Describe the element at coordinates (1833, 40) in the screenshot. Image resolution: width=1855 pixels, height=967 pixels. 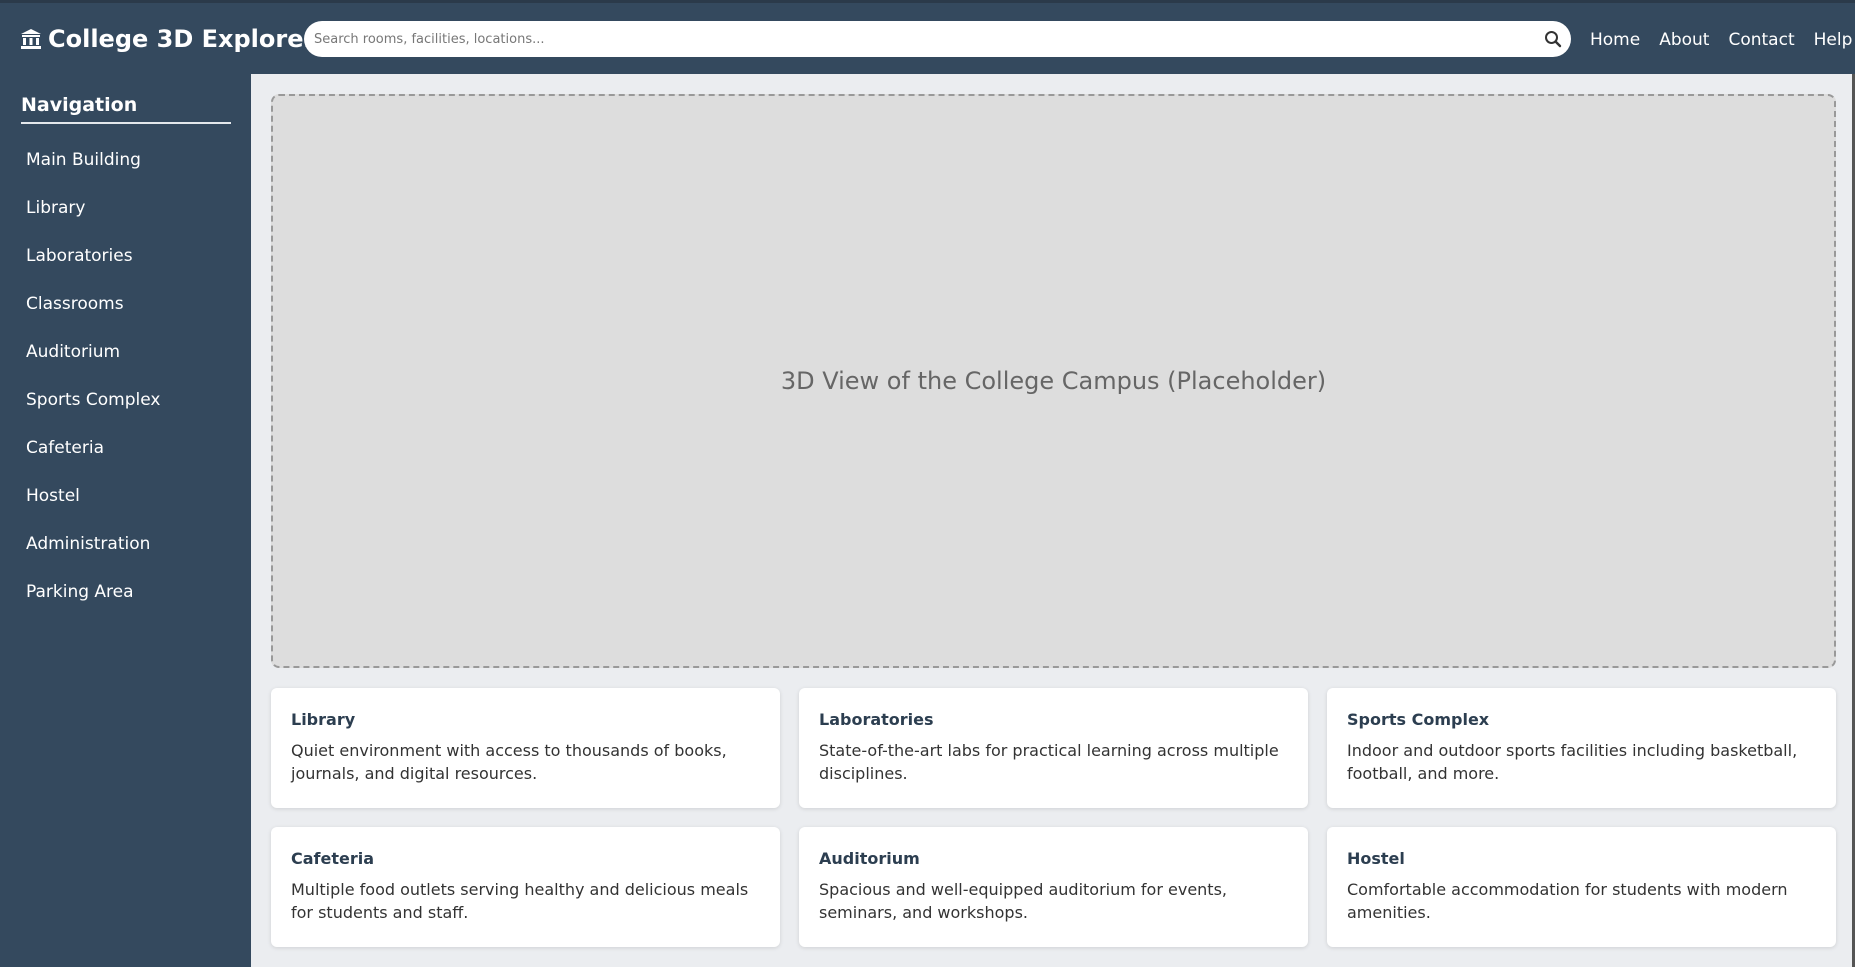
I see `nav-link-help: Help` at that location.